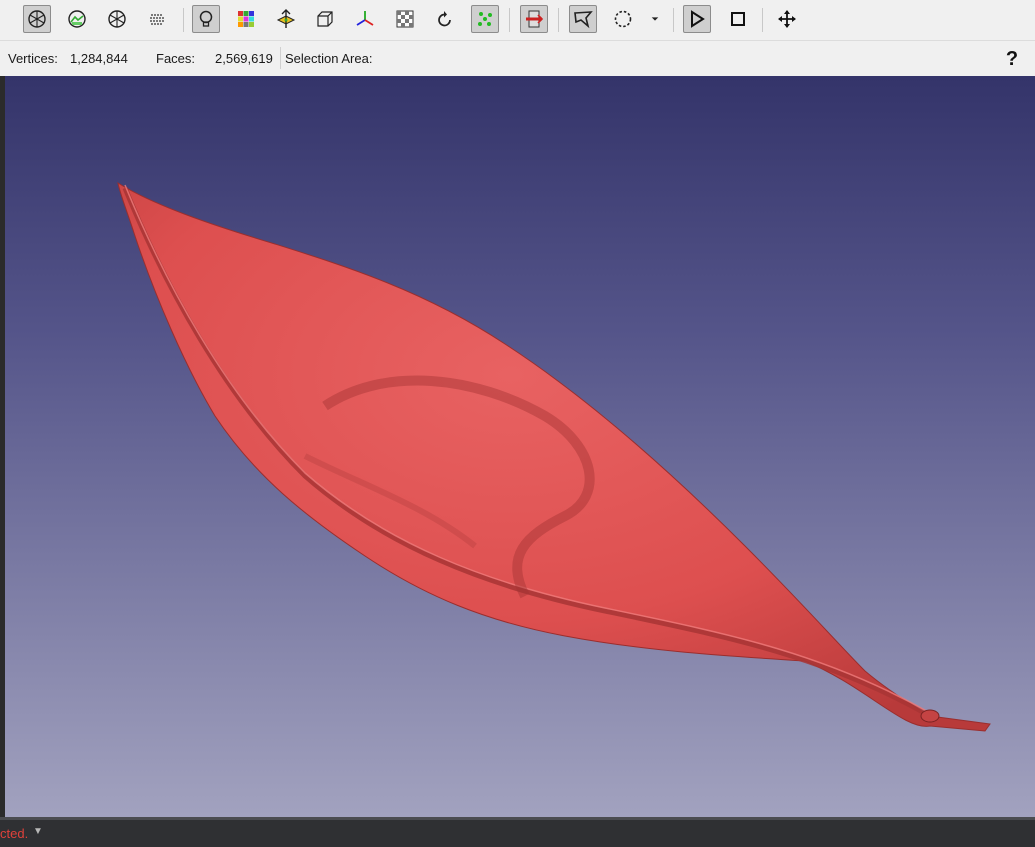 The height and width of the screenshot is (847, 1035). Describe the element at coordinates (244, 58) in the screenshot. I see `faces-count: 2,569,619` at that location.